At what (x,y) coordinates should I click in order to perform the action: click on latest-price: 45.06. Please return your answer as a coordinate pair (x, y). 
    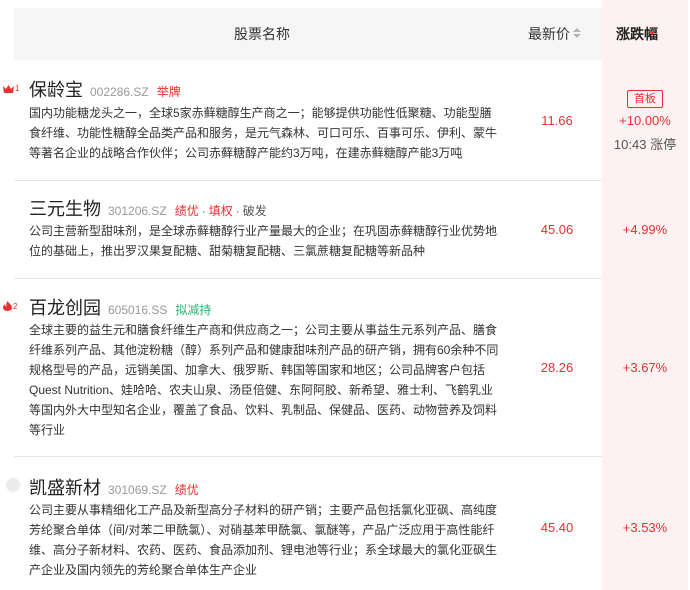
    Looking at the image, I should click on (557, 229).